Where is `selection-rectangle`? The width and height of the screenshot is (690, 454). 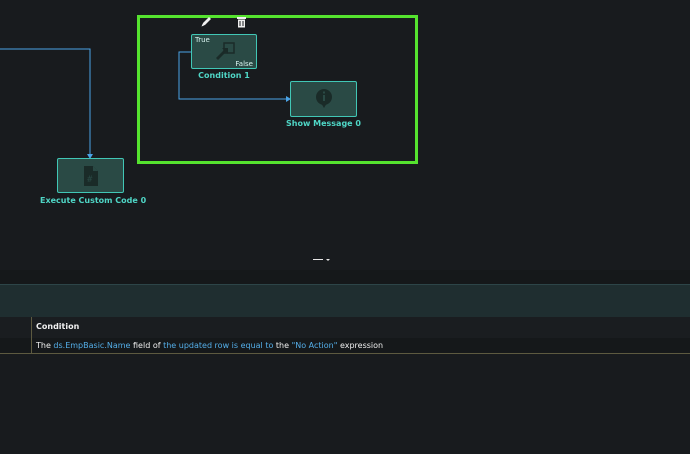
selection-rectangle is located at coordinates (277, 89).